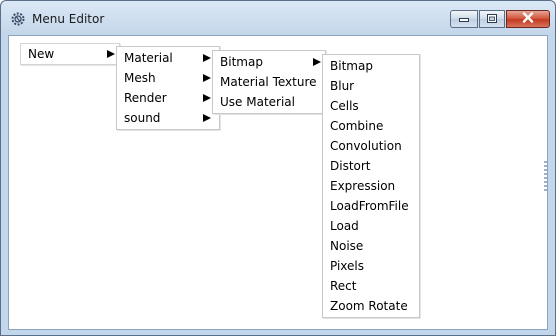 The height and width of the screenshot is (336, 556). I want to click on menu-item-label: Cells, so click(344, 106).